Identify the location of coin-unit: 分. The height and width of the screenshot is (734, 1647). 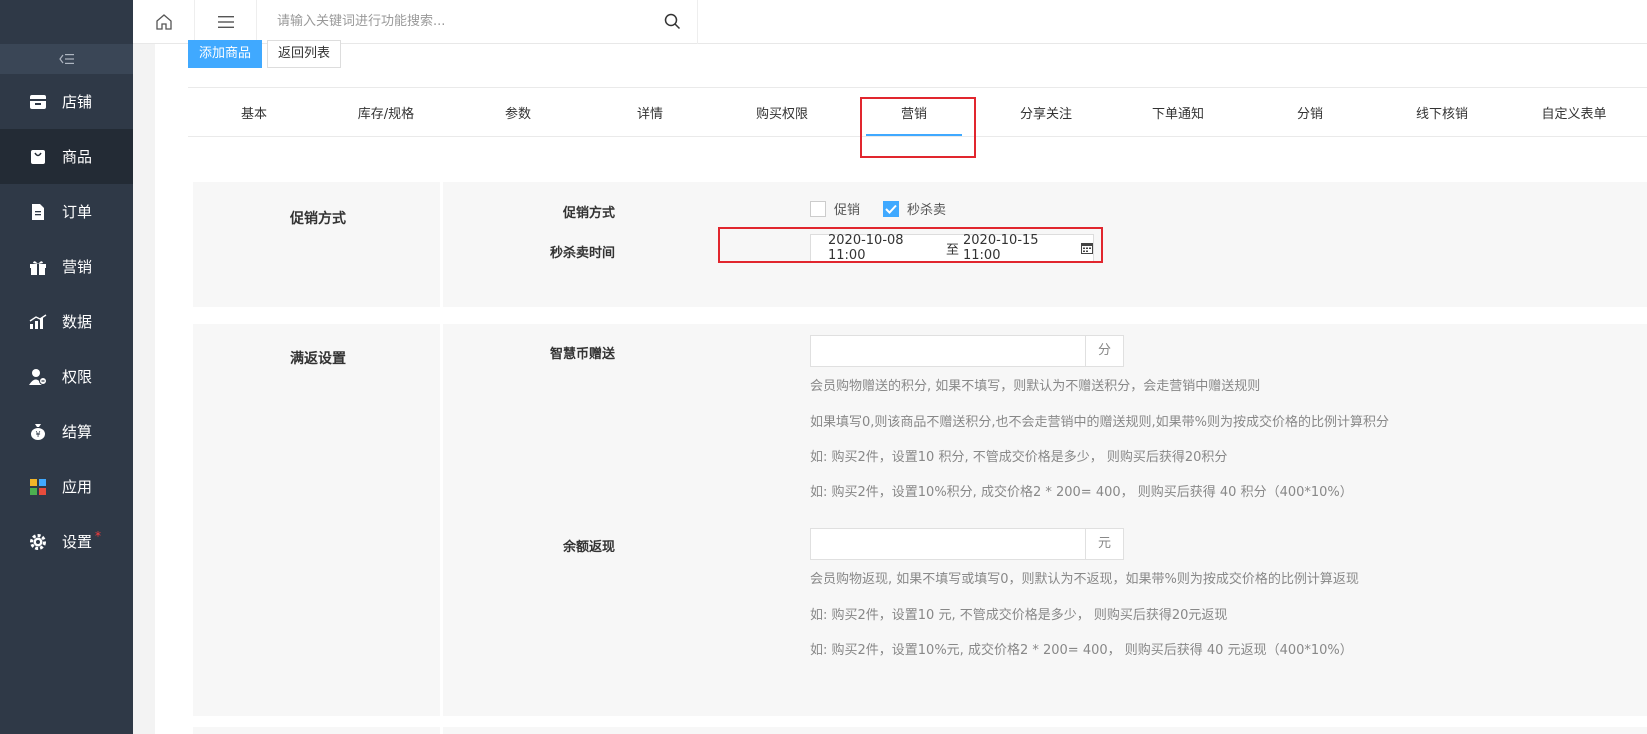
(1105, 351).